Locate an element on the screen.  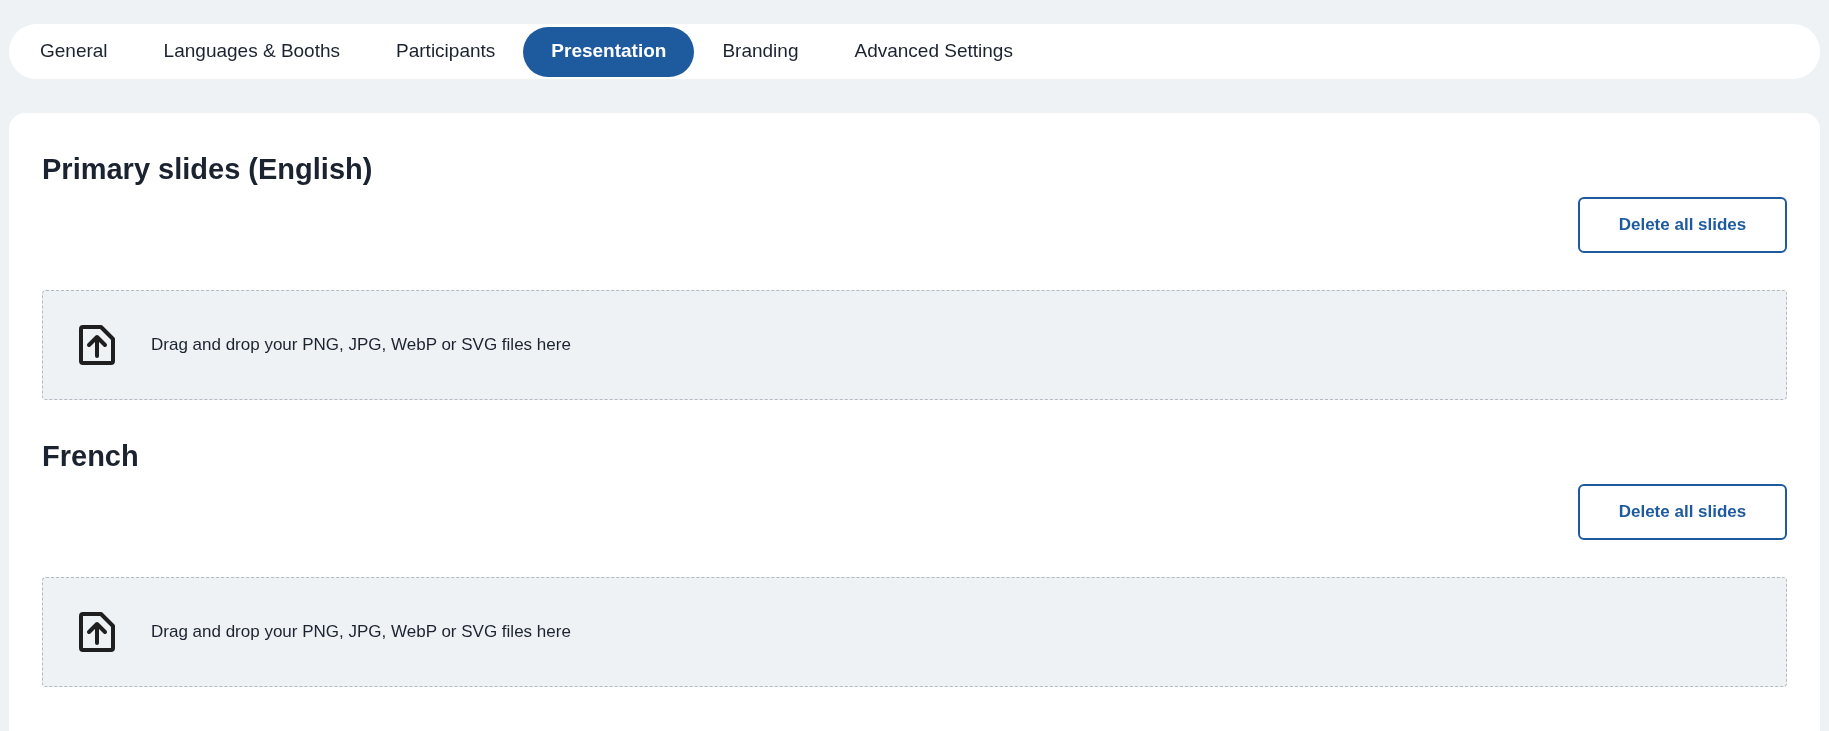
tab: Languages & Booths is located at coordinates (252, 51).